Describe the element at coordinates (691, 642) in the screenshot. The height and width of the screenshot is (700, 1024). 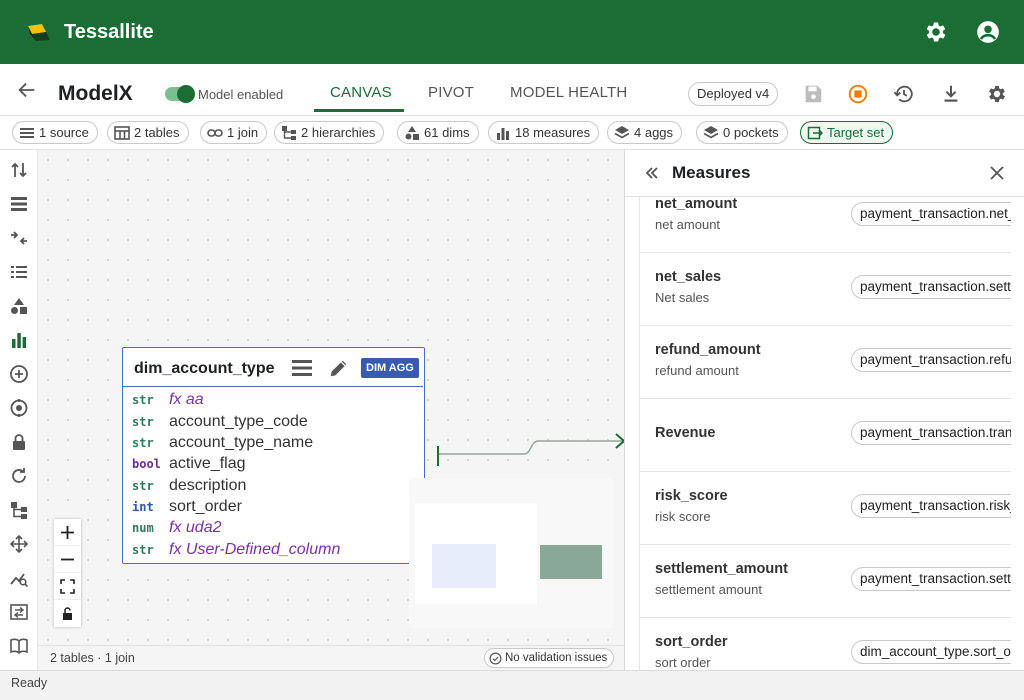
I see `measure-name: sort_order` at that location.